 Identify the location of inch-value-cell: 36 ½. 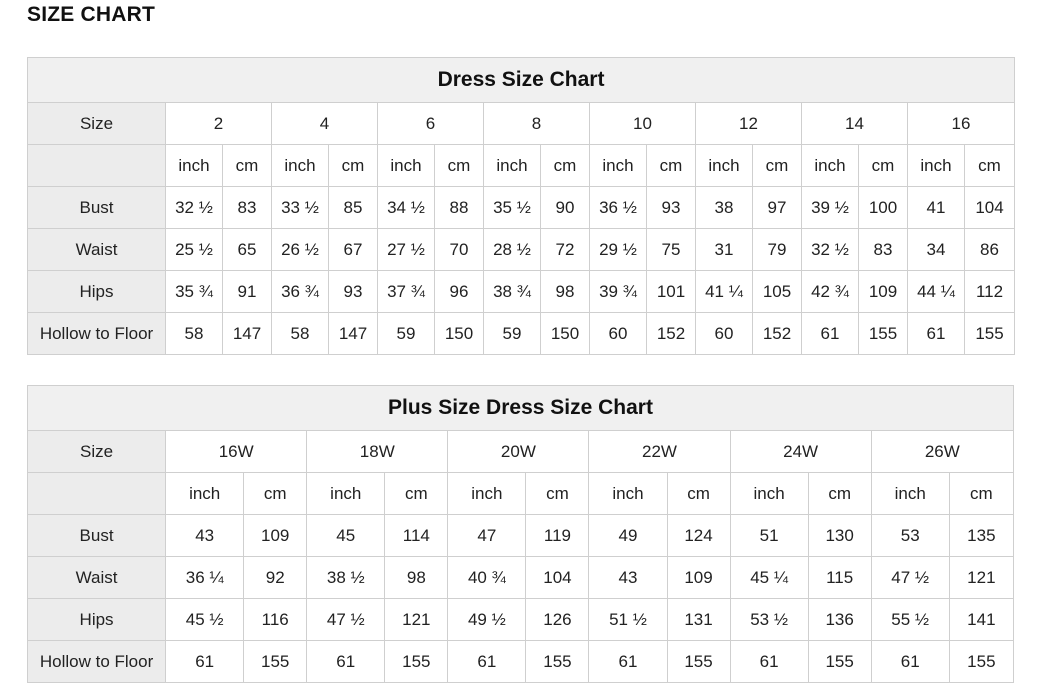
(618, 207).